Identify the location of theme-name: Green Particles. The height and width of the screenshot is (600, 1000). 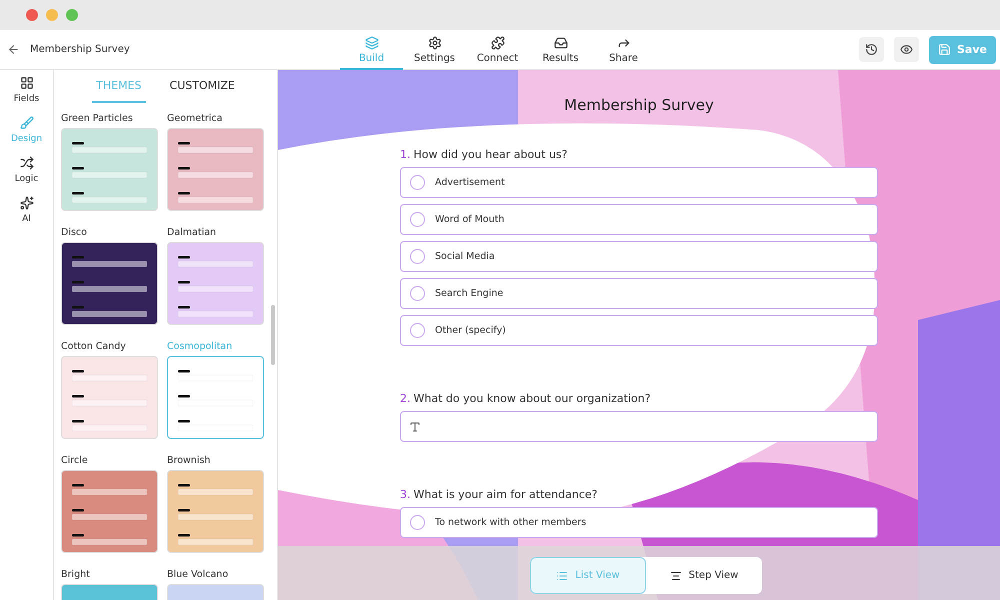
(97, 118).